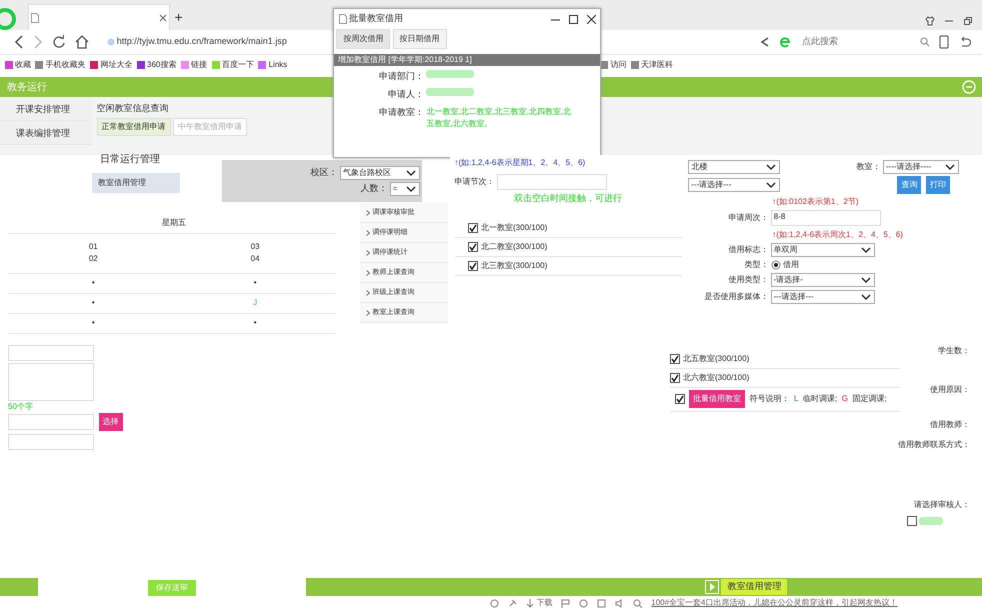 Image resolution: width=982 pixels, height=610 pixels. Describe the element at coordinates (822, 297) in the screenshot. I see `media-select: ---请选择---` at that location.